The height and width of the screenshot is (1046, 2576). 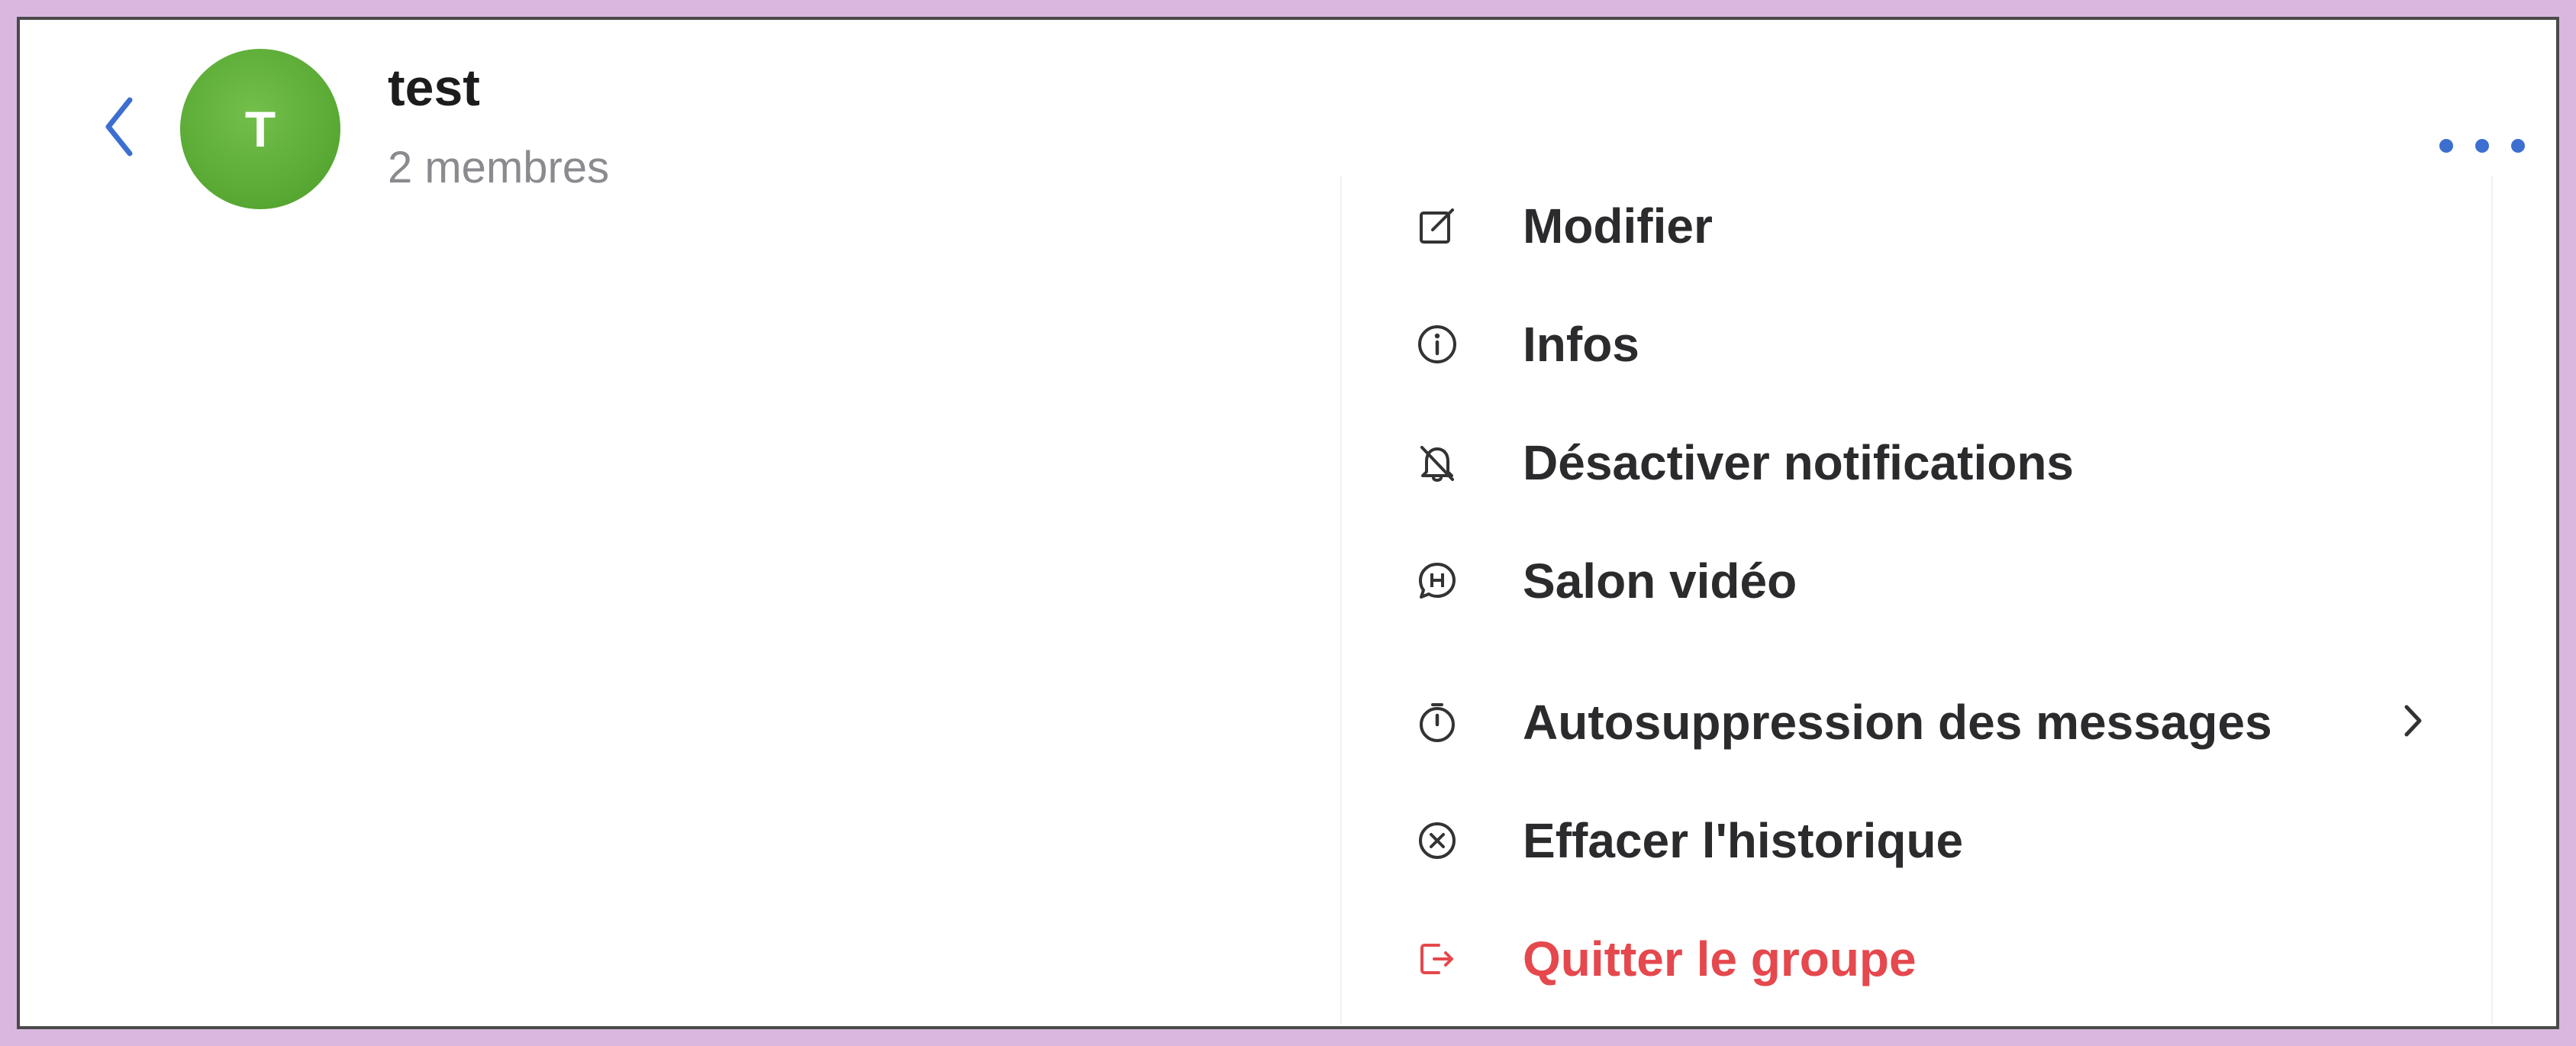 I want to click on menu-item-label: Désactiver notifications, so click(x=1799, y=462).